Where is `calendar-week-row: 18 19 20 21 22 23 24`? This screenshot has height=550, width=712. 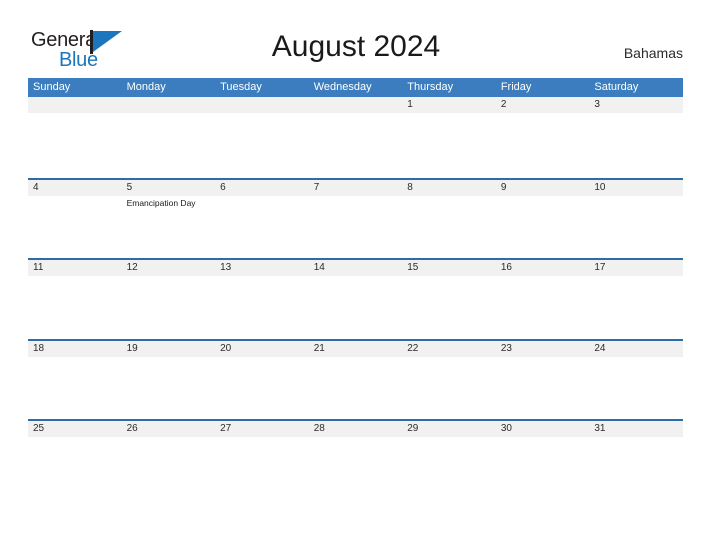
calendar-week-row: 18 19 20 21 22 23 24 is located at coordinates (355, 379).